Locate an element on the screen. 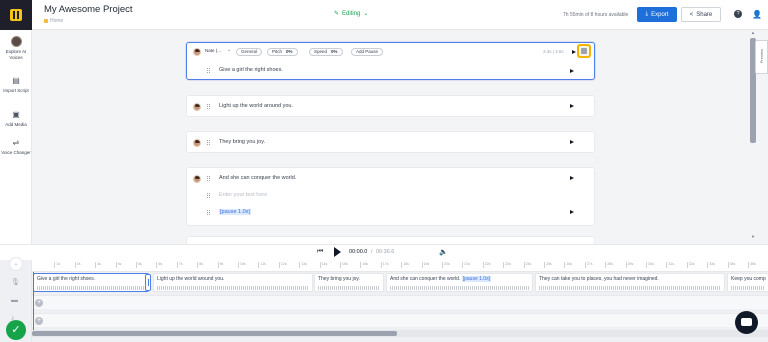 This screenshot has width=768, height=342. script-block: Light up the world around you. is located at coordinates (390, 106).